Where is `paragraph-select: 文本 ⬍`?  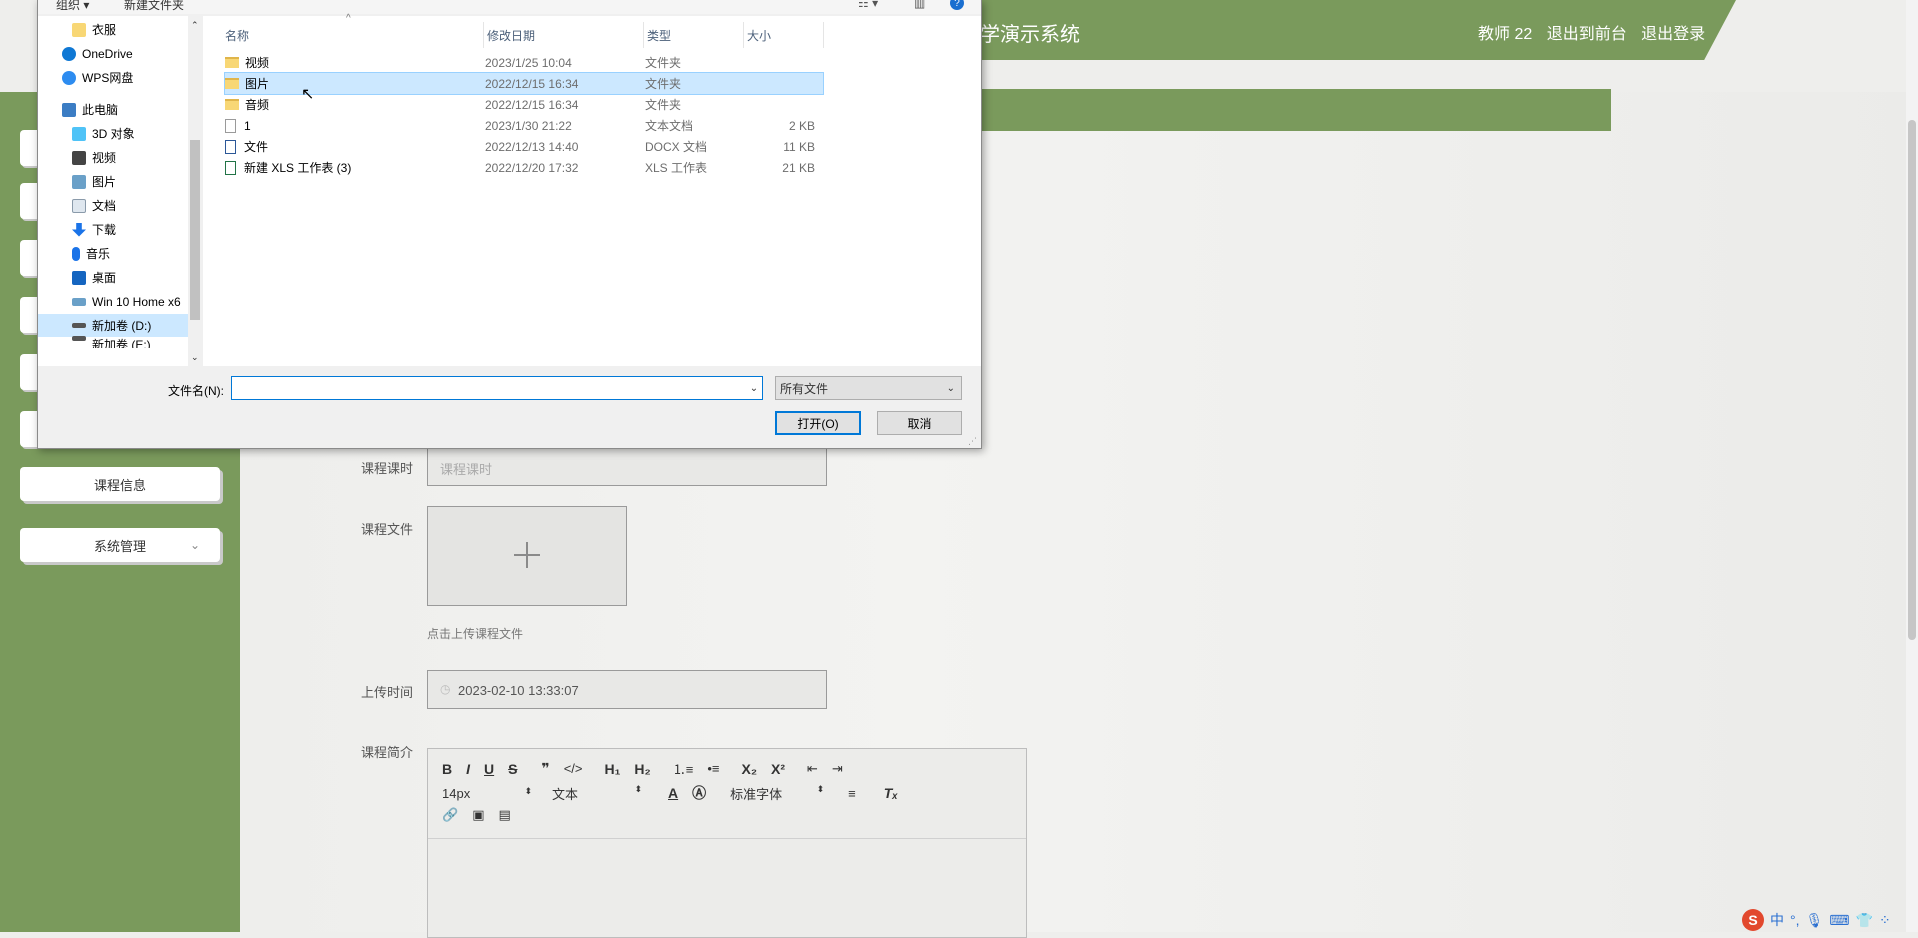 paragraph-select: 文本 ⬍ is located at coordinates (597, 793).